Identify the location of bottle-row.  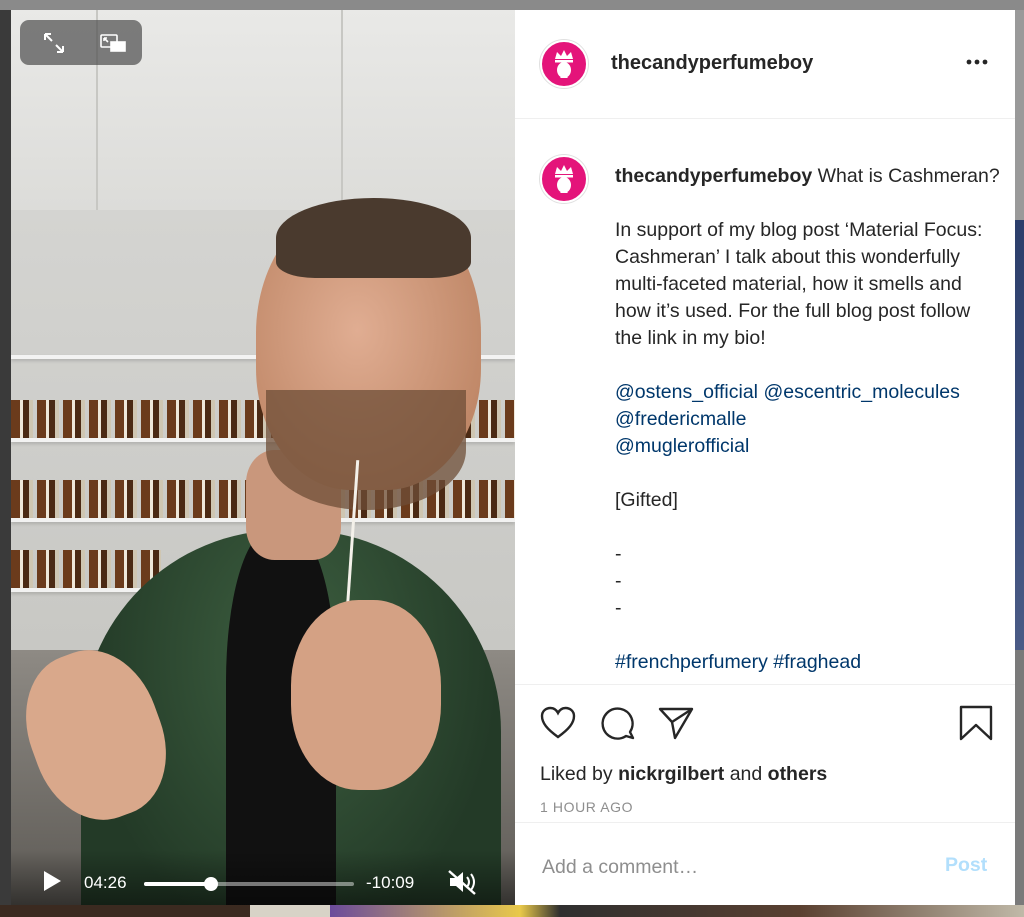
(86, 569).